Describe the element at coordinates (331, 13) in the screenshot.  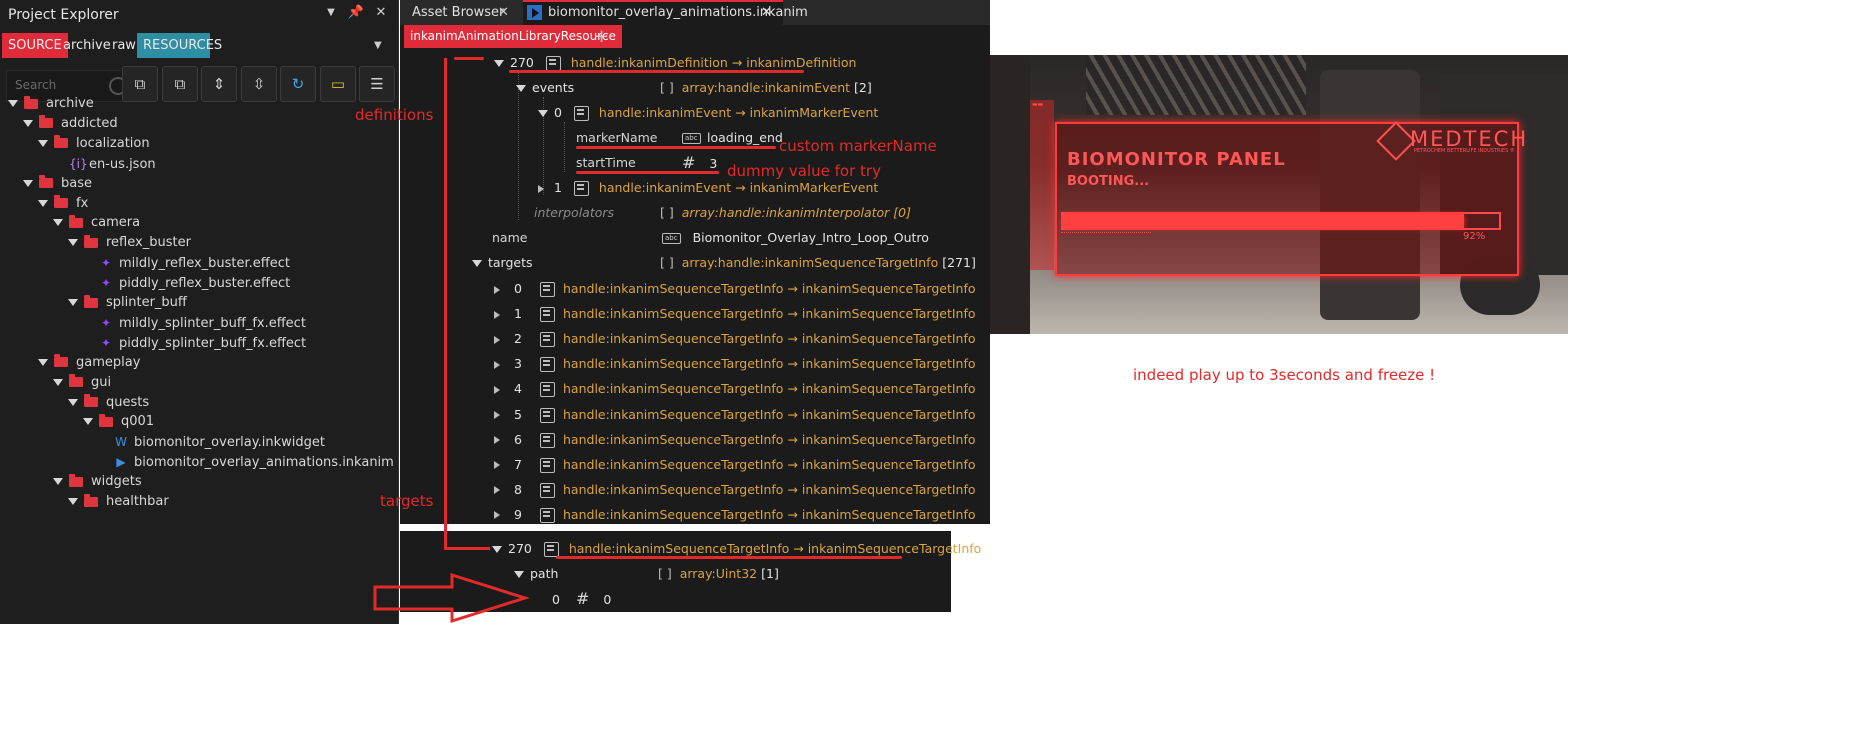
I see `dropdown-icon: ▼` at that location.